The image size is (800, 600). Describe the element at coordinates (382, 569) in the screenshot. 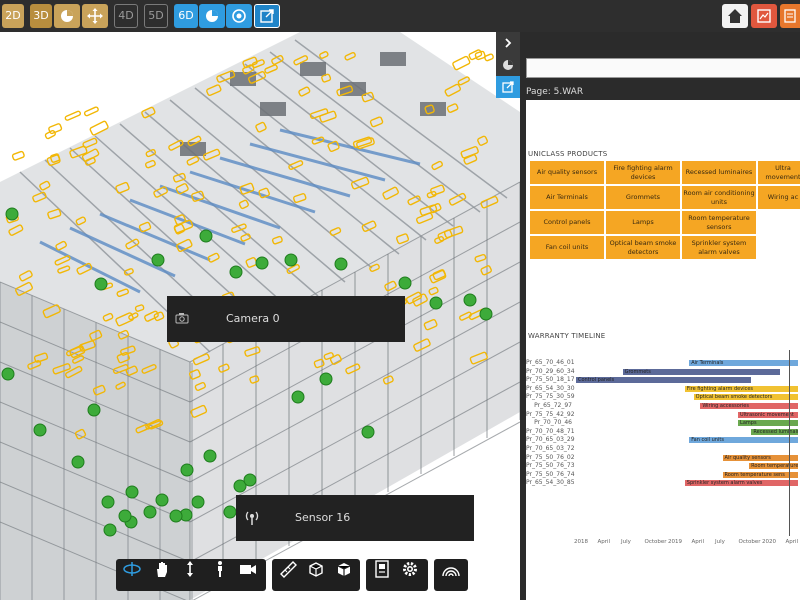

I see `properties-icon` at that location.